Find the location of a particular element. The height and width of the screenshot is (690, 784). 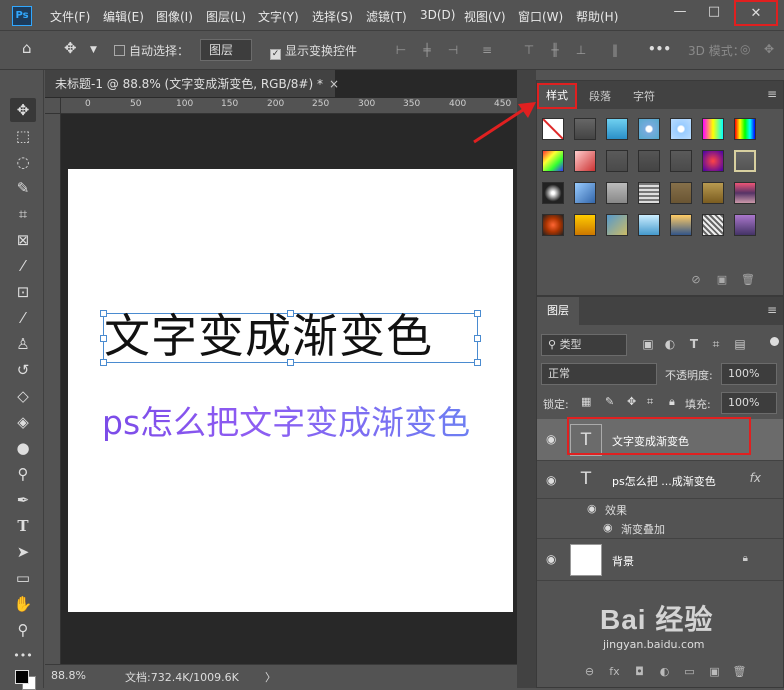

layer-row: ◉ T ps怎么把 ...成渐变色 fx is located at coordinates (660, 480).